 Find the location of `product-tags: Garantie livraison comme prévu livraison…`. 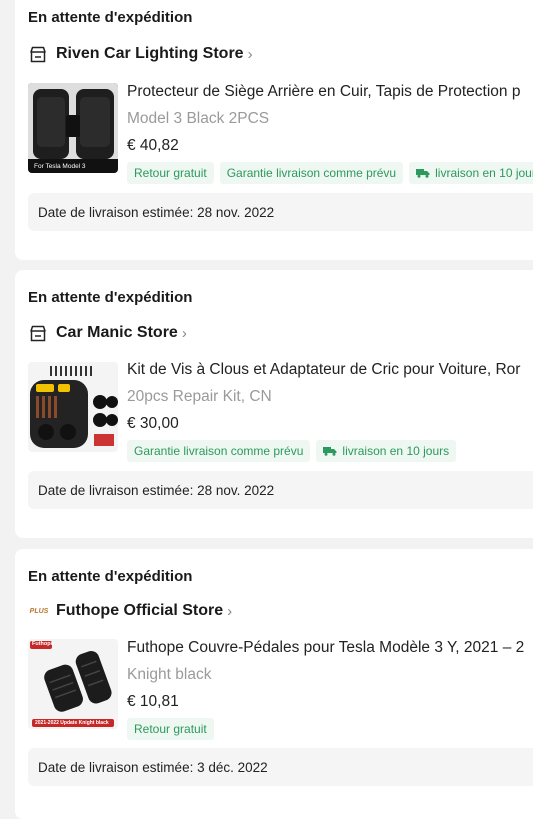

product-tags: Garantie livraison comme prévu livraison… is located at coordinates (292, 451).